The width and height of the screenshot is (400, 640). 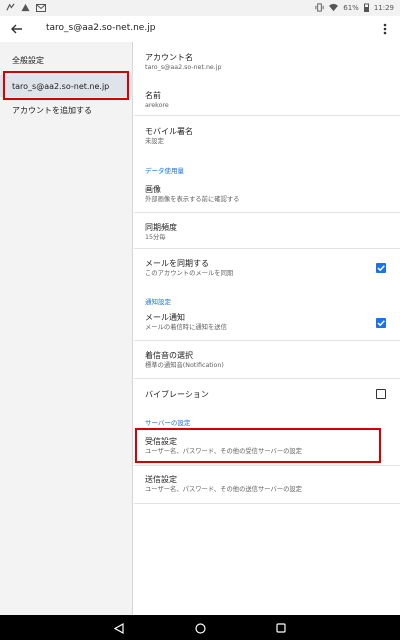 What do you see at coordinates (267, 322) in the screenshot?
I see `setting-mail-notification: メール通知 メールの着信時に通知を送信` at bounding box center [267, 322].